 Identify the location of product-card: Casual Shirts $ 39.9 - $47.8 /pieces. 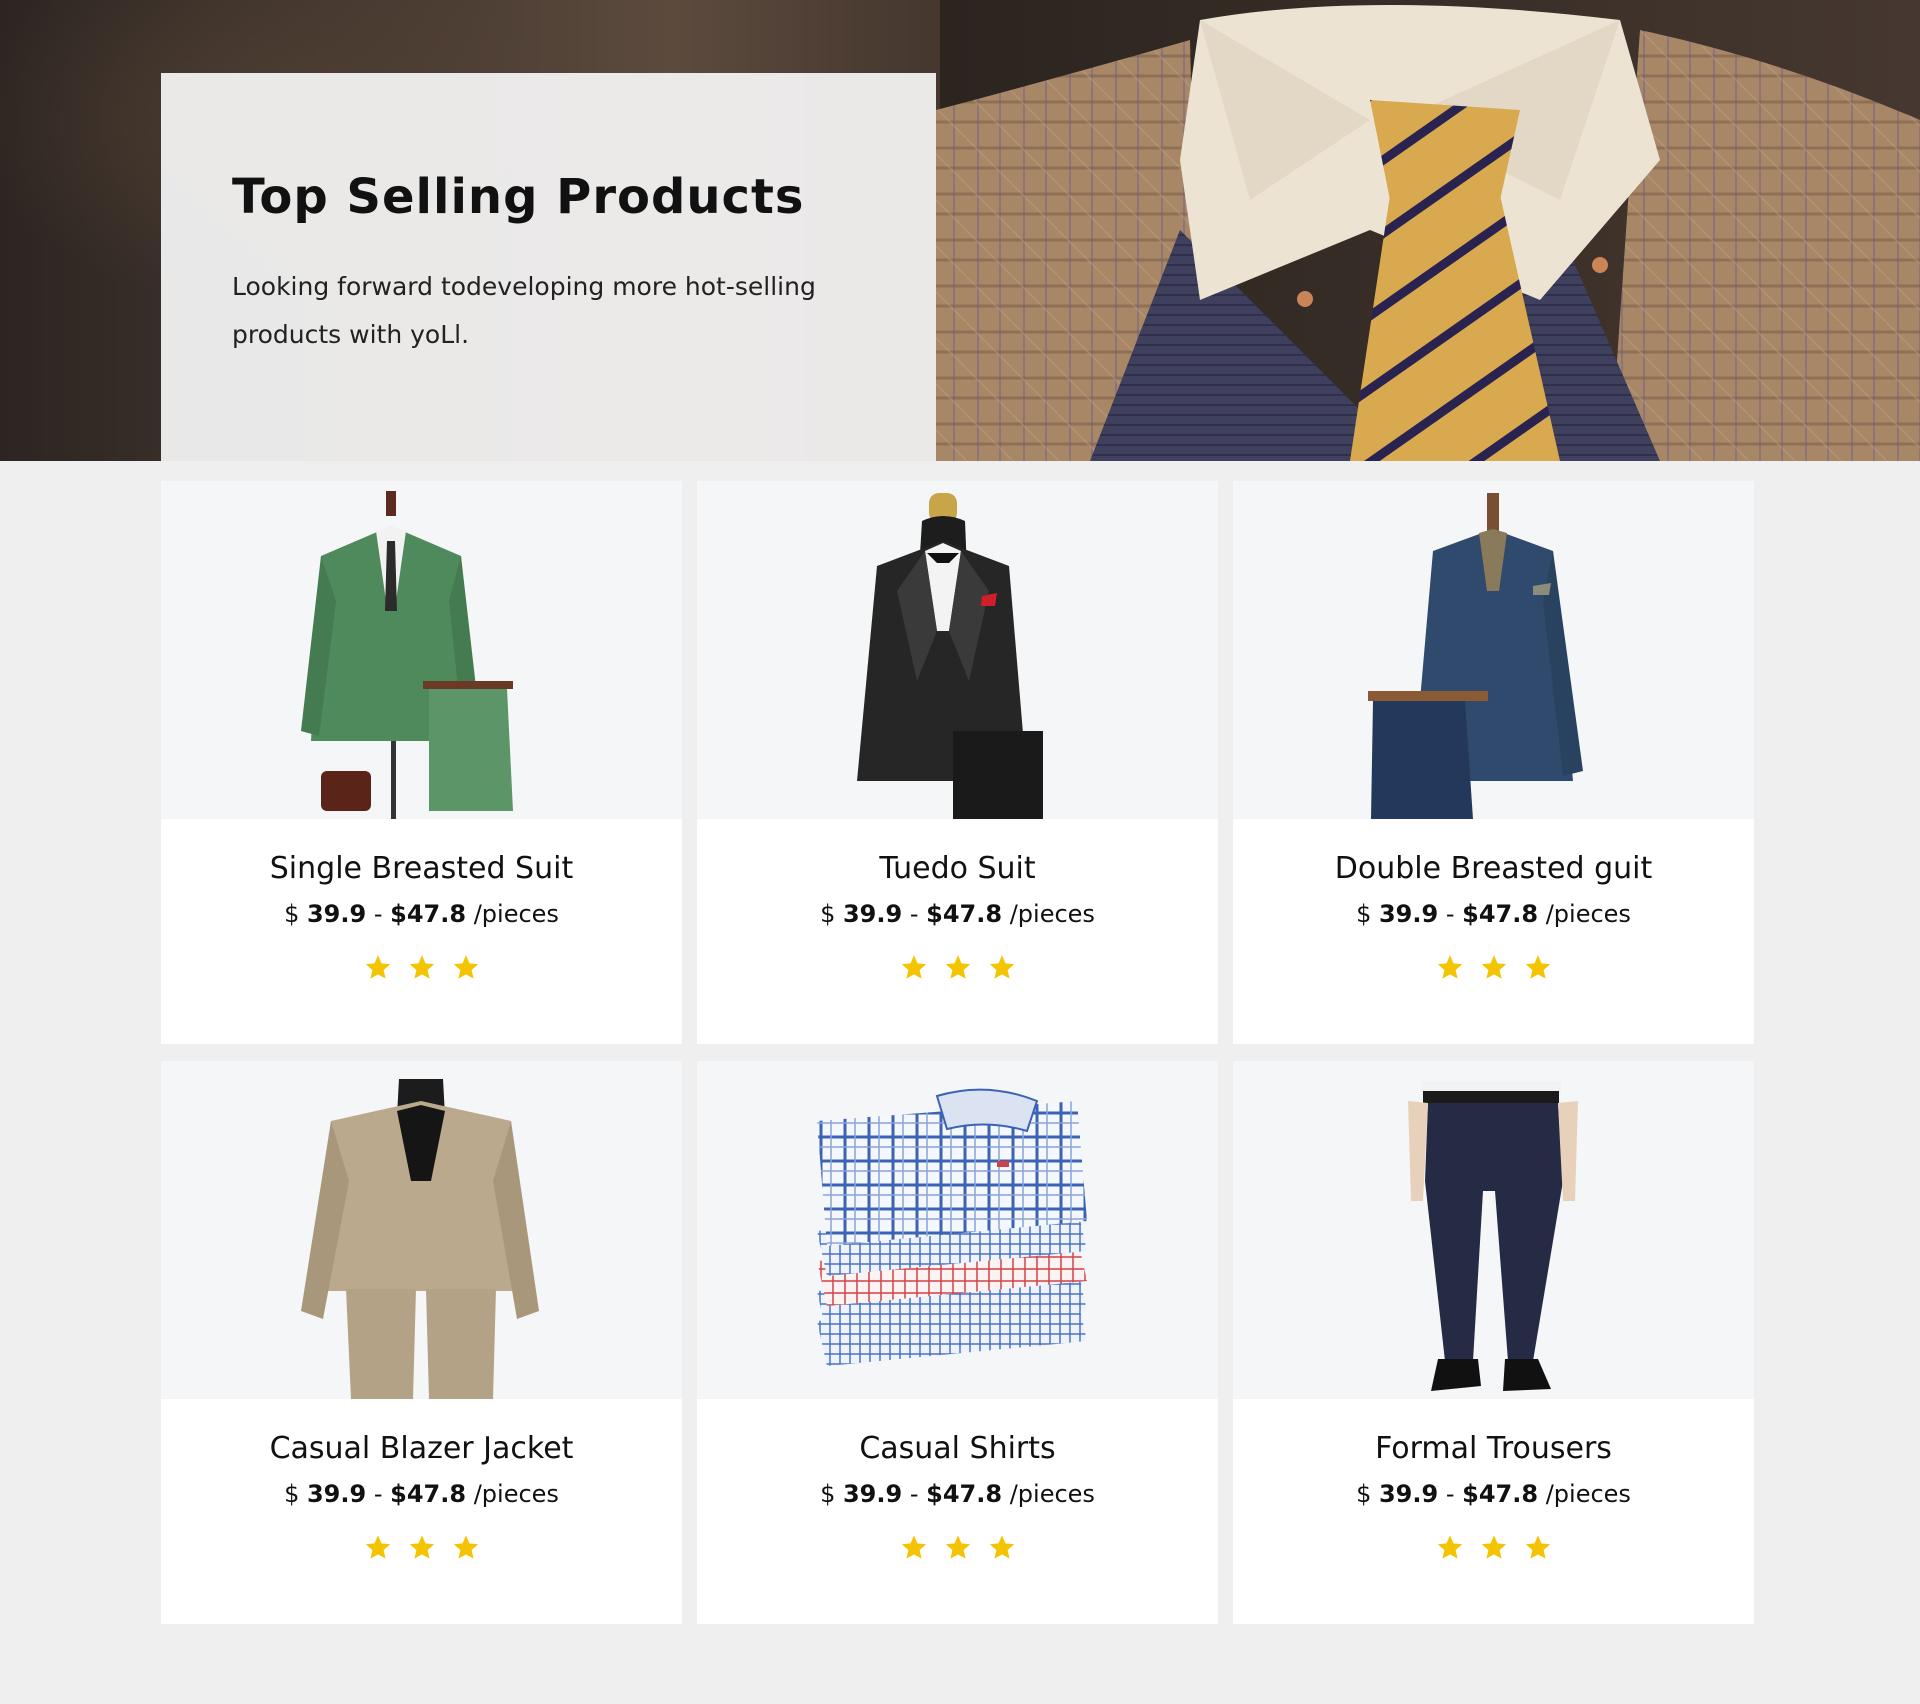
(957, 1342).